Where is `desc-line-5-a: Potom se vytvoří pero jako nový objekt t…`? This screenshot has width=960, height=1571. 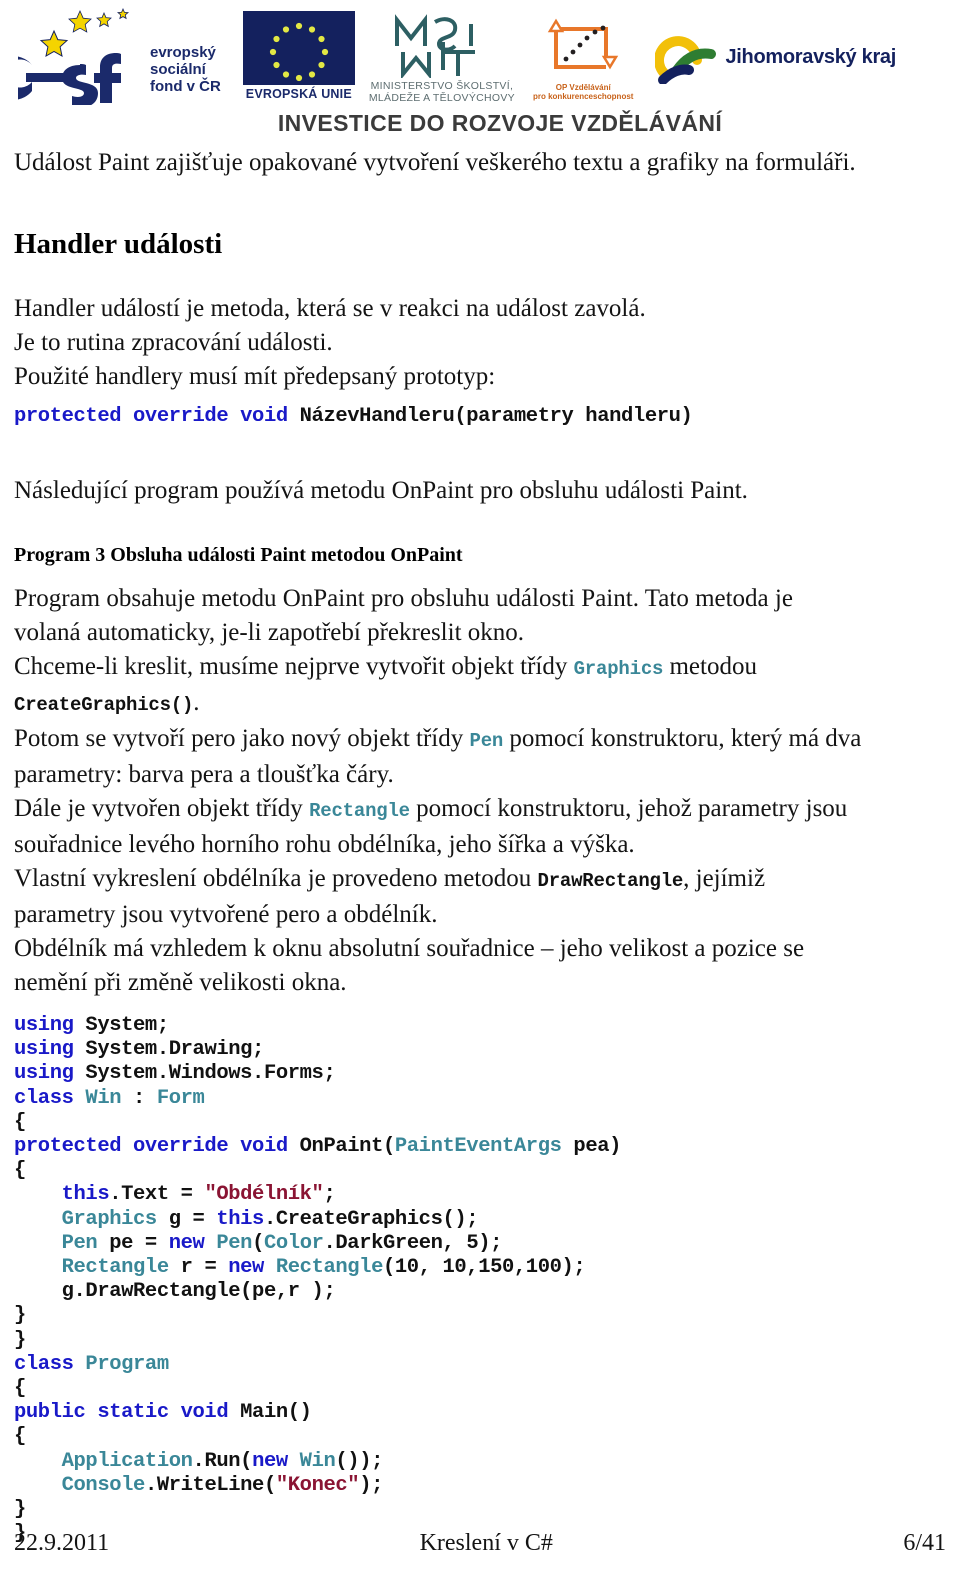
desc-line-5-a: Potom se vytvoří pero jako nový objekt t… is located at coordinates (242, 738).